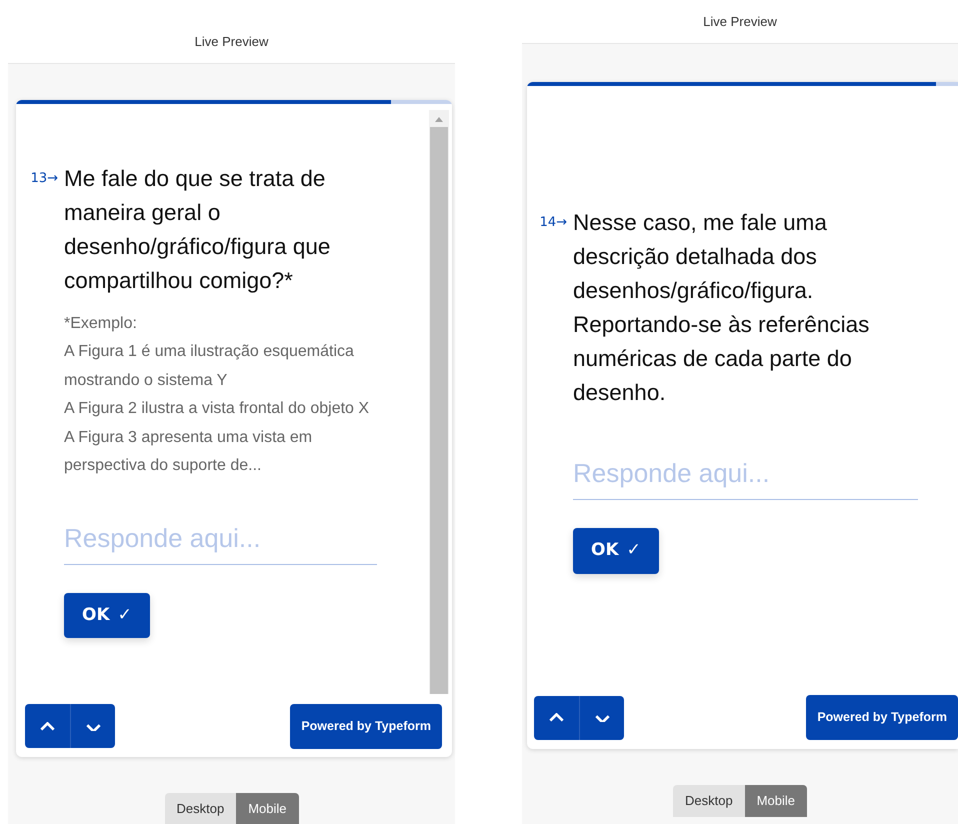  I want to click on question-number: 14→, so click(553, 223).